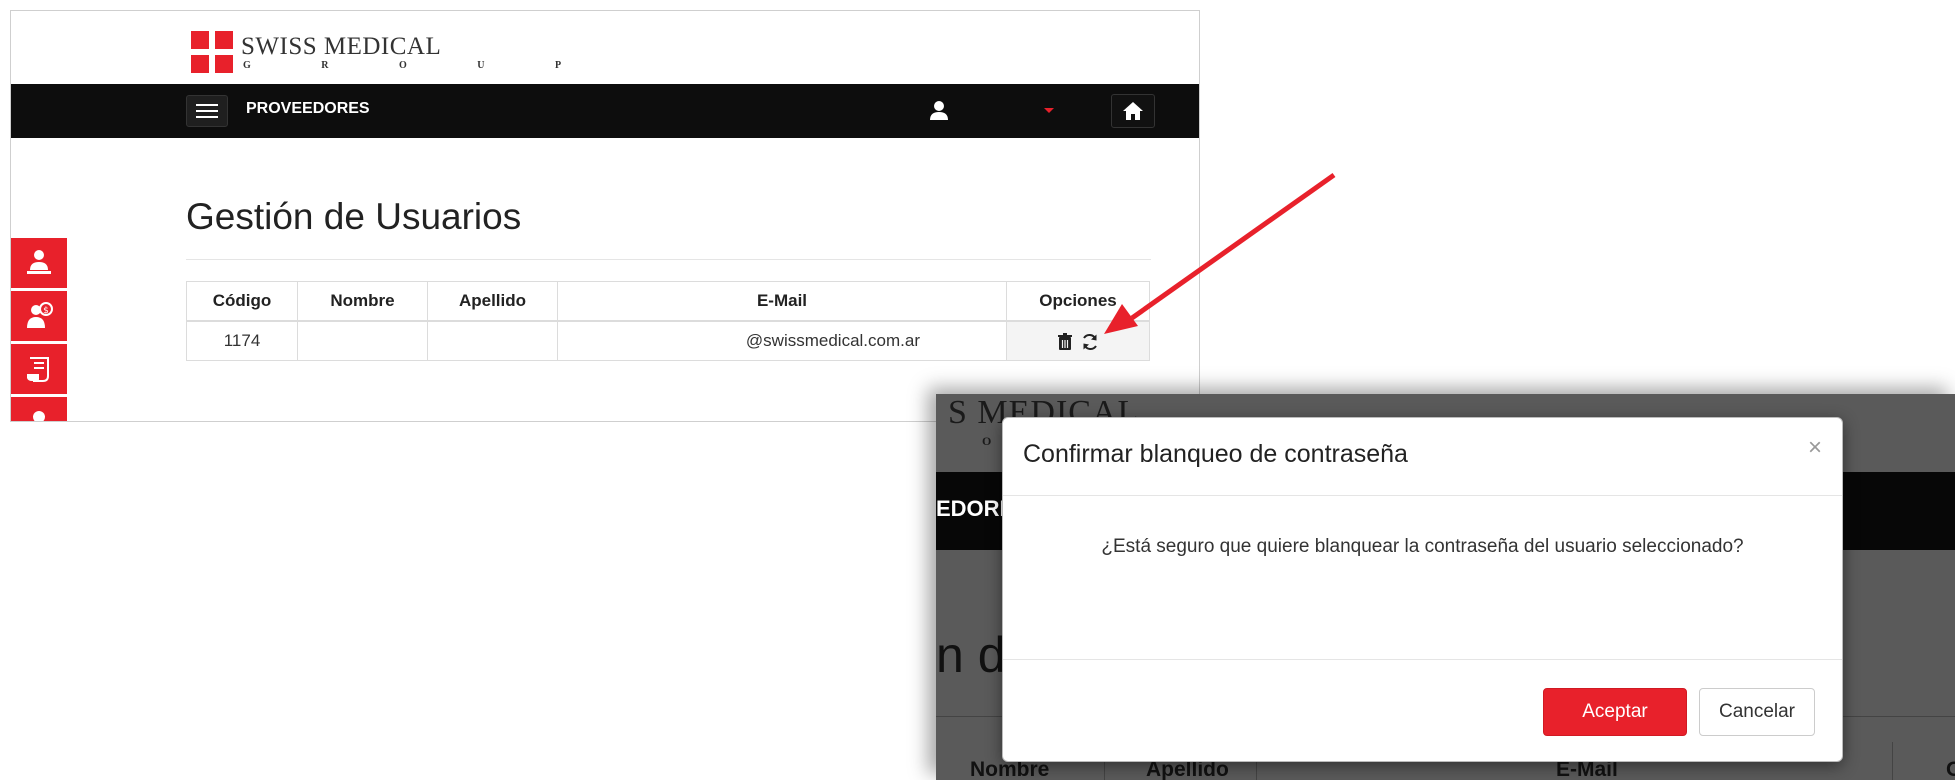 Image resolution: width=1955 pixels, height=780 pixels. I want to click on side-tab-desk, so click(39, 264).